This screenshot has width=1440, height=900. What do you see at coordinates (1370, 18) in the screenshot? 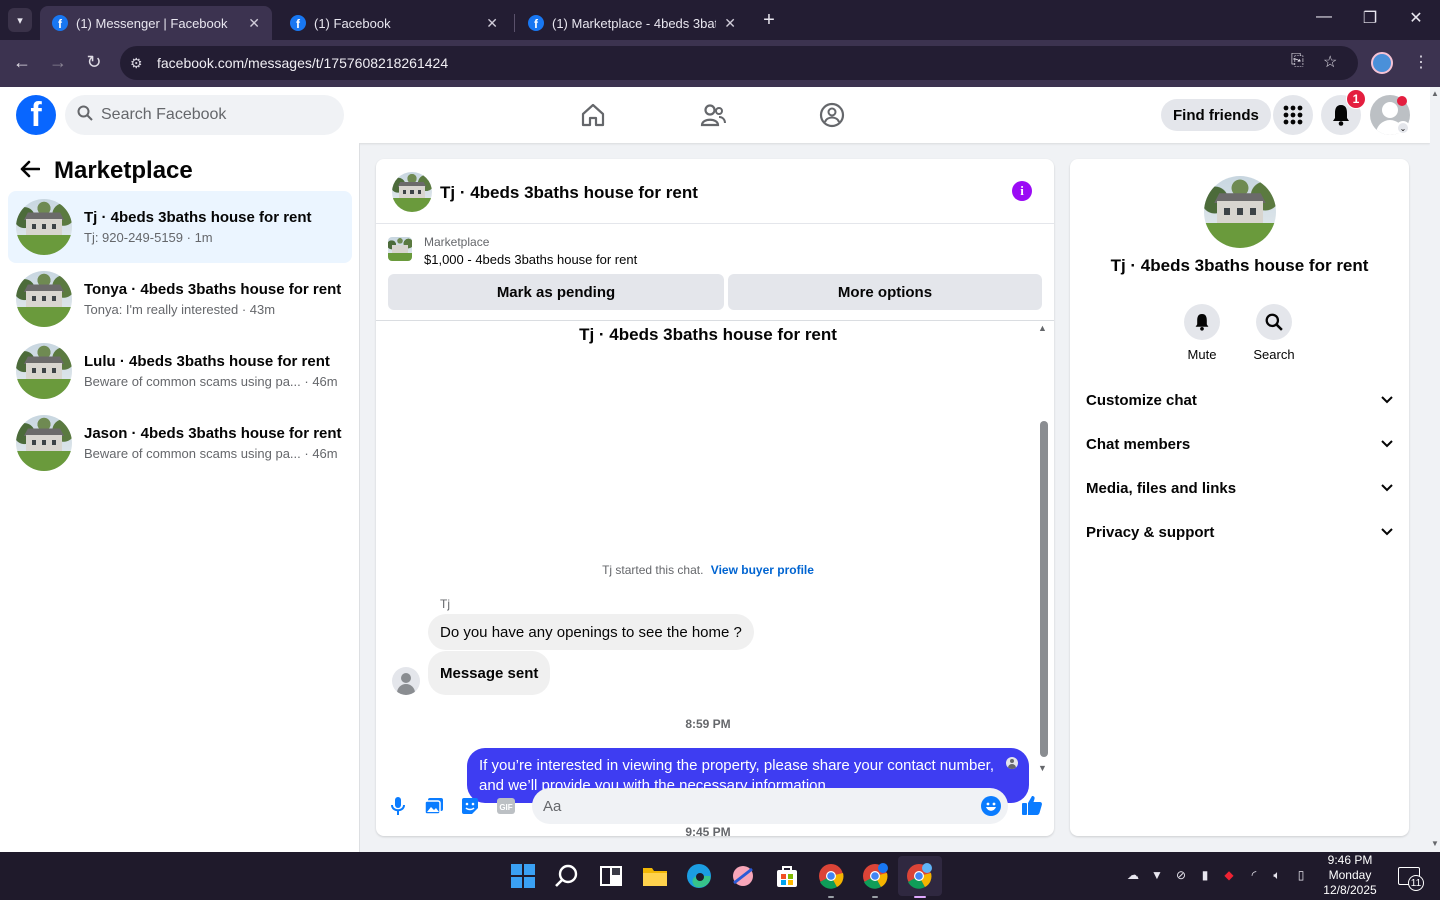
I see `restore-icon: ❐` at bounding box center [1370, 18].